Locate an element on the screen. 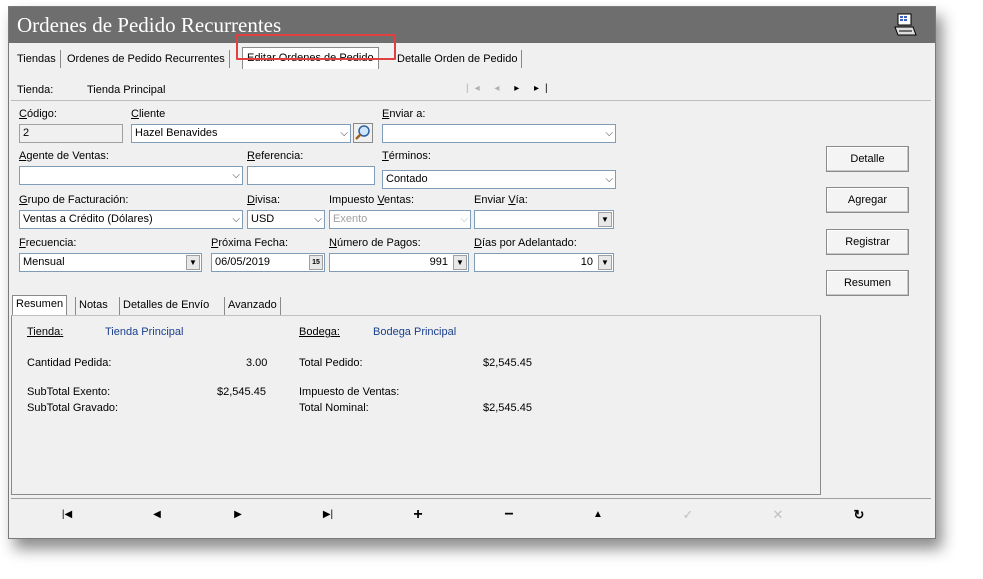 This screenshot has width=983, height=579. agente-label: Agente de Ventas: is located at coordinates (64, 156).